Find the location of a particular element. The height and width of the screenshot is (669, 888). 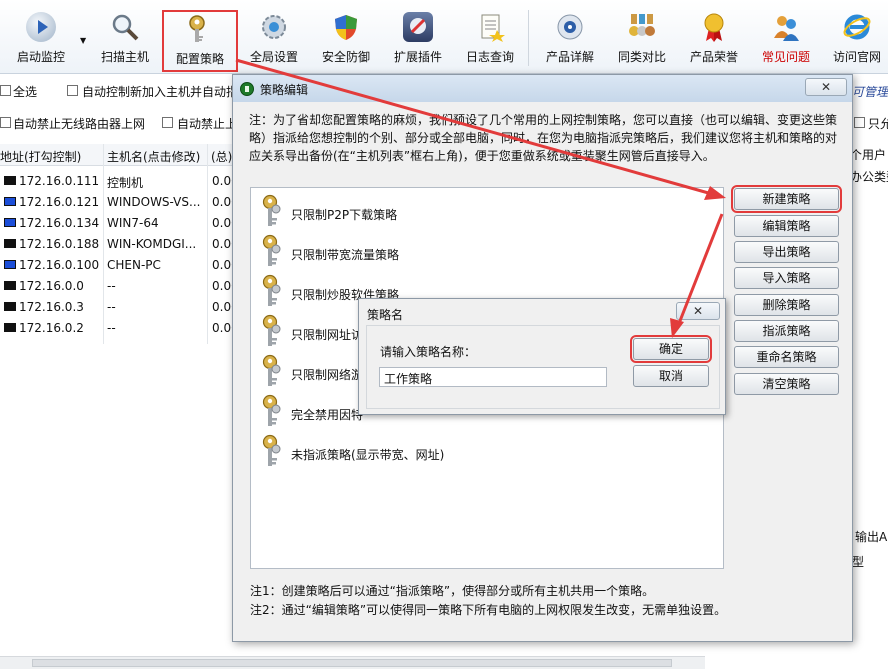

ip-cell: 172.16.0.2 is located at coordinates (51, 328).